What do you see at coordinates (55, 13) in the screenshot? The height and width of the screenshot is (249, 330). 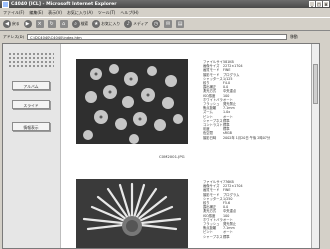 I see `menu-view: 表示(V)` at bounding box center [55, 13].